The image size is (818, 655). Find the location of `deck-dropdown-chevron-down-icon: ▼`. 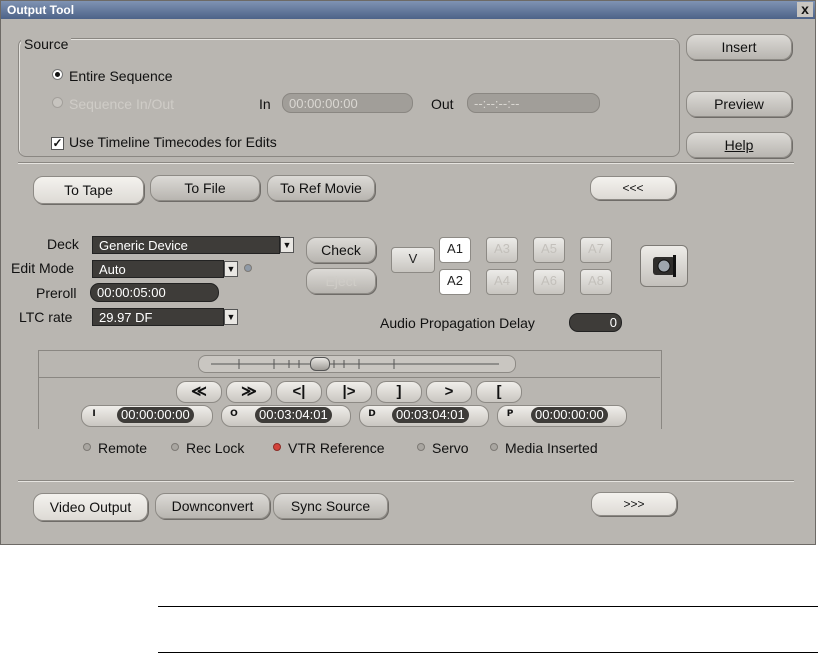

deck-dropdown-chevron-down-icon: ▼ is located at coordinates (287, 245).